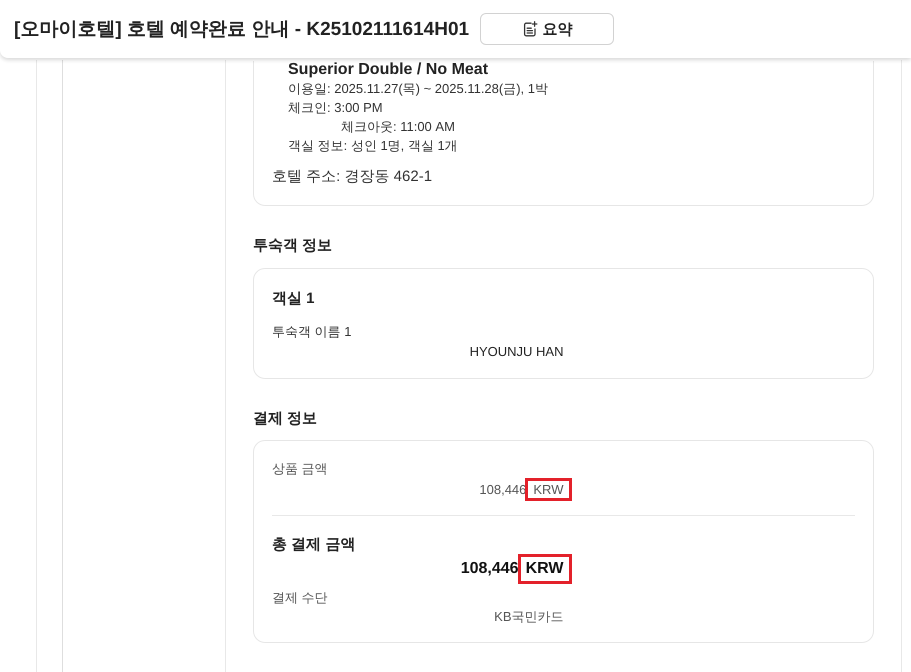 The image size is (911, 672). Describe the element at coordinates (530, 29) in the screenshot. I see `document-sparkle-icon` at that location.